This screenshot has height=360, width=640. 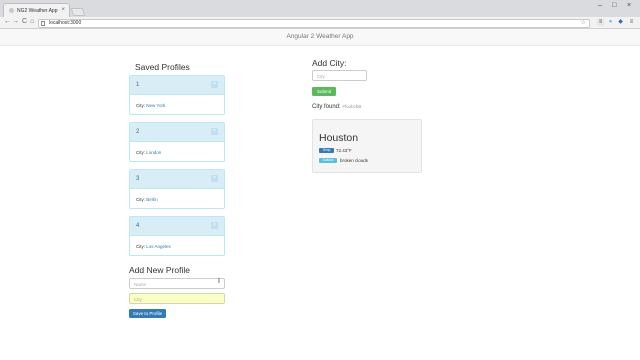 I want to click on profile-number: 3, so click(x=138, y=179).